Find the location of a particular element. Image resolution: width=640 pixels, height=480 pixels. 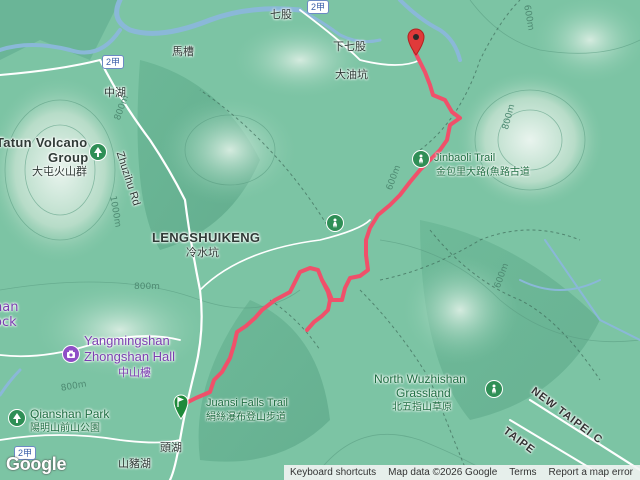

label-qianshan-zh: 陽明山前山公園 is located at coordinates (65, 428).